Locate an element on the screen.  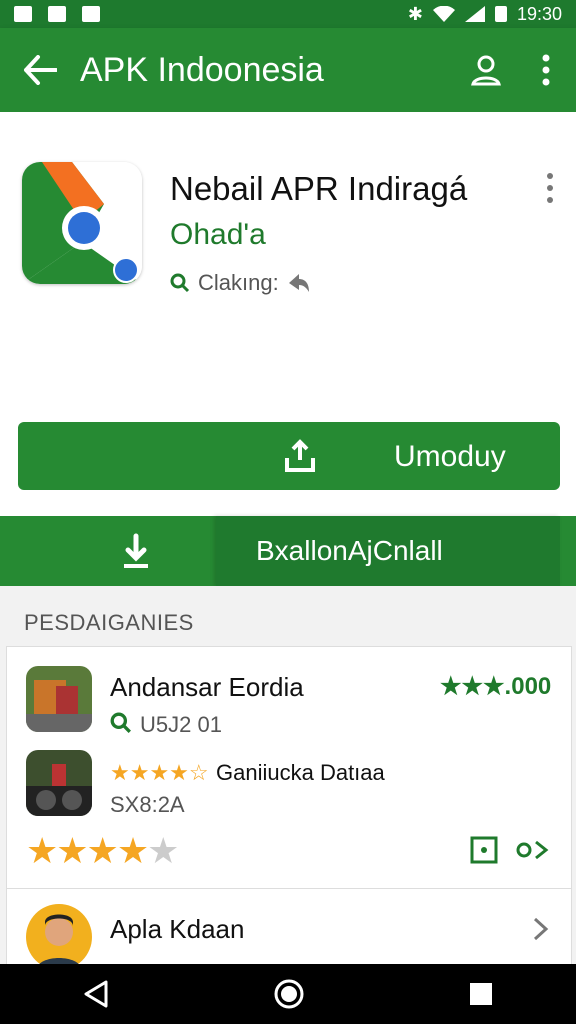
forward-icon is located at coordinates (533, 850).